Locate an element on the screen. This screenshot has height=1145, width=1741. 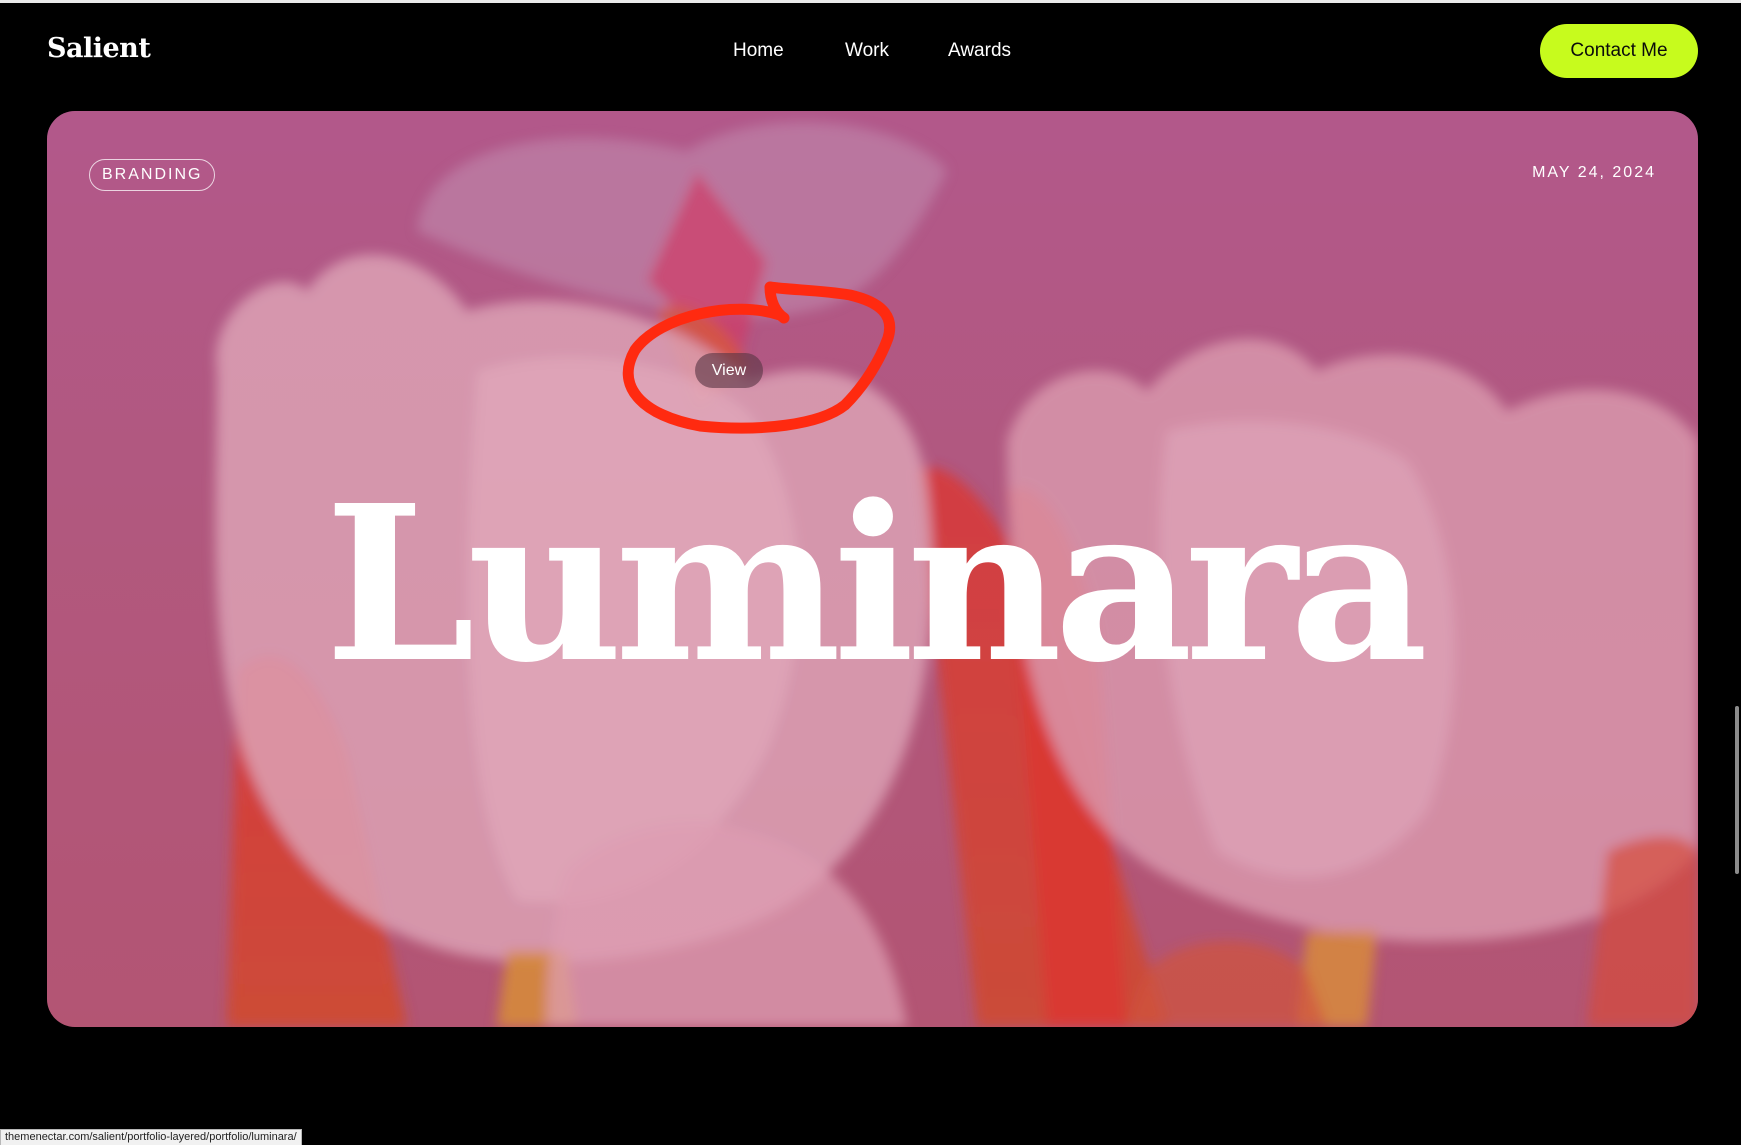
post-date: MAY 24, 2024 is located at coordinates (1594, 172).